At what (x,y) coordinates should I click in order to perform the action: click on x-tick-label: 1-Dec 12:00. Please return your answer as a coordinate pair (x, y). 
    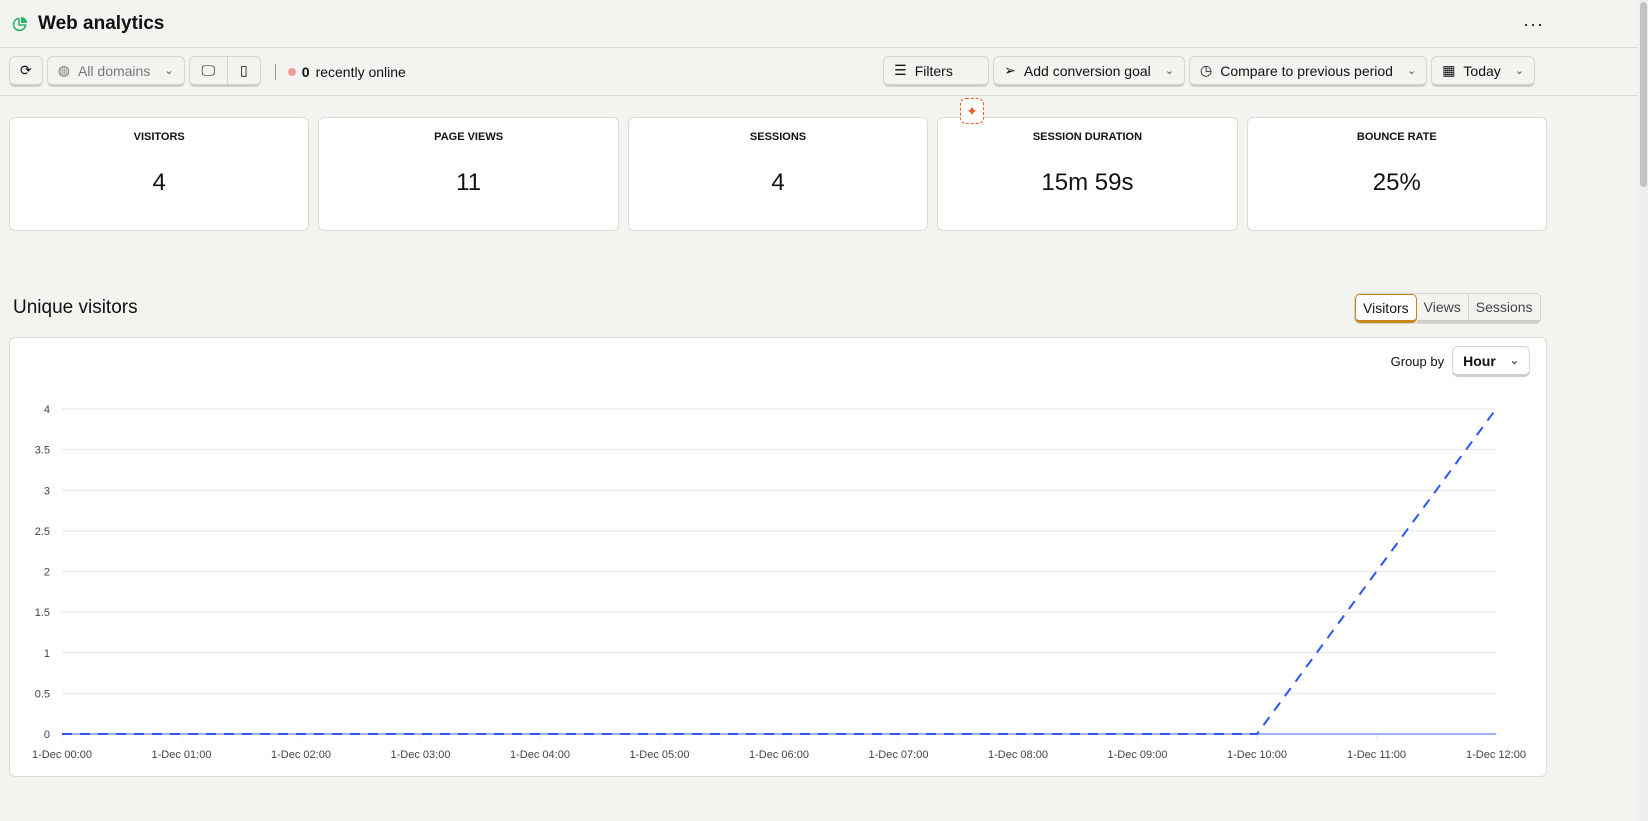
    Looking at the image, I should click on (1496, 755).